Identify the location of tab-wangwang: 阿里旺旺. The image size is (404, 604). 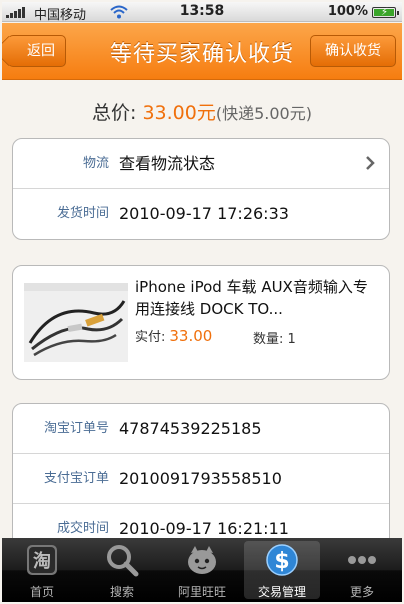
(202, 570).